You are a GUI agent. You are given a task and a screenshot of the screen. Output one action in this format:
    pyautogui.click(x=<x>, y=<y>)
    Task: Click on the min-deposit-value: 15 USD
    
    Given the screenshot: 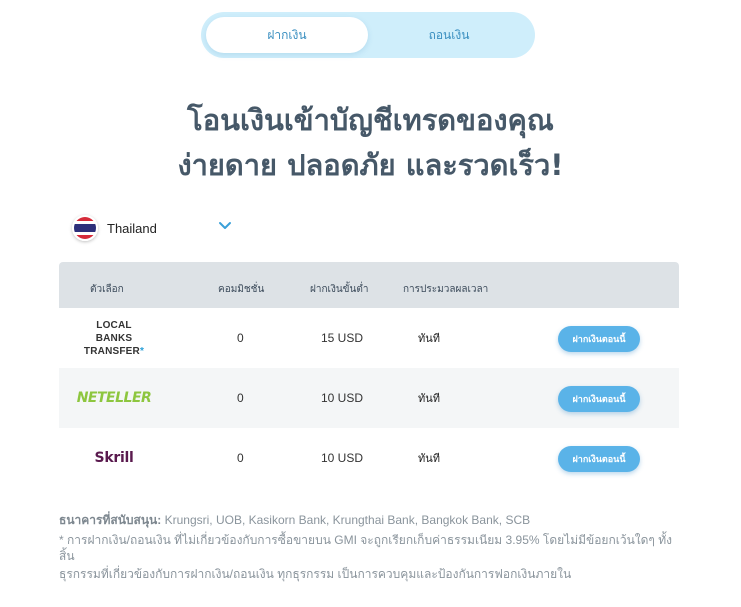 What is the action you would take?
    pyautogui.click(x=342, y=338)
    